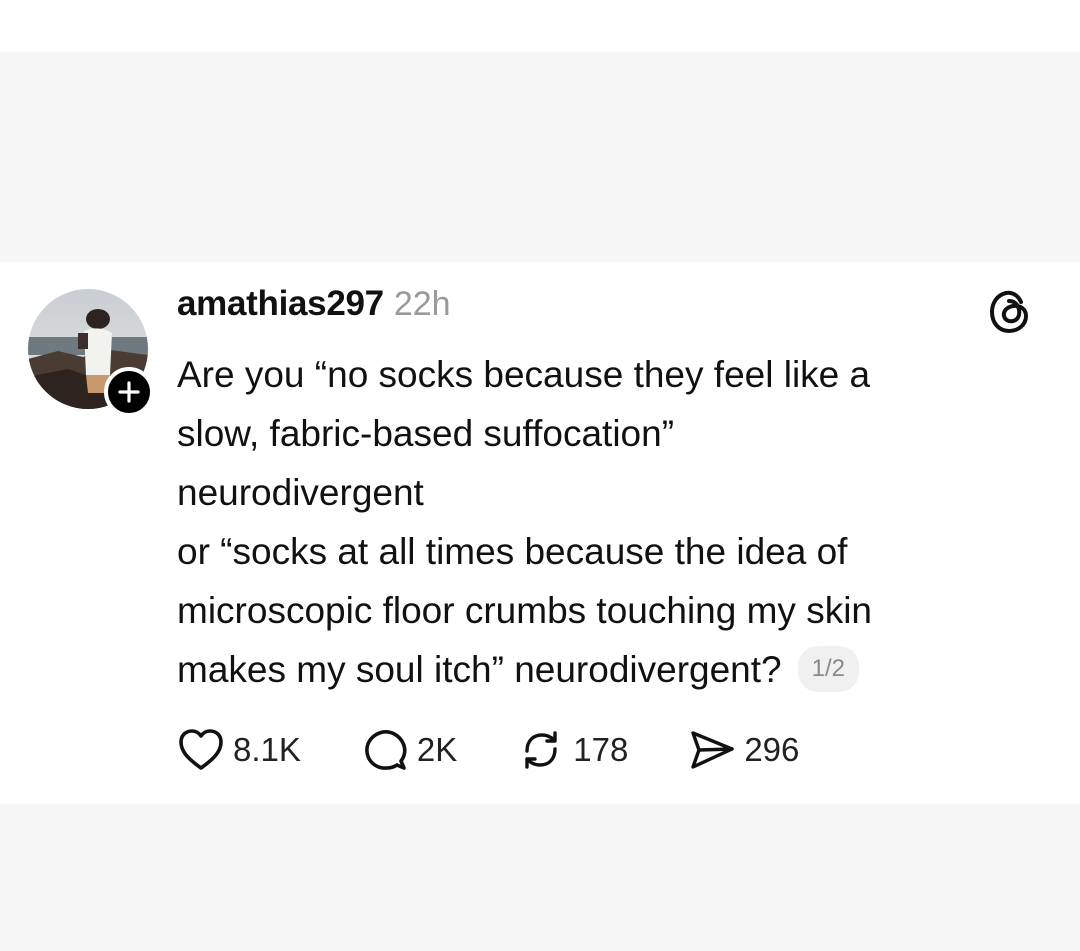 The height and width of the screenshot is (951, 1080). Describe the element at coordinates (300, 492) in the screenshot. I see `post-body-line: neurodivergent` at that location.